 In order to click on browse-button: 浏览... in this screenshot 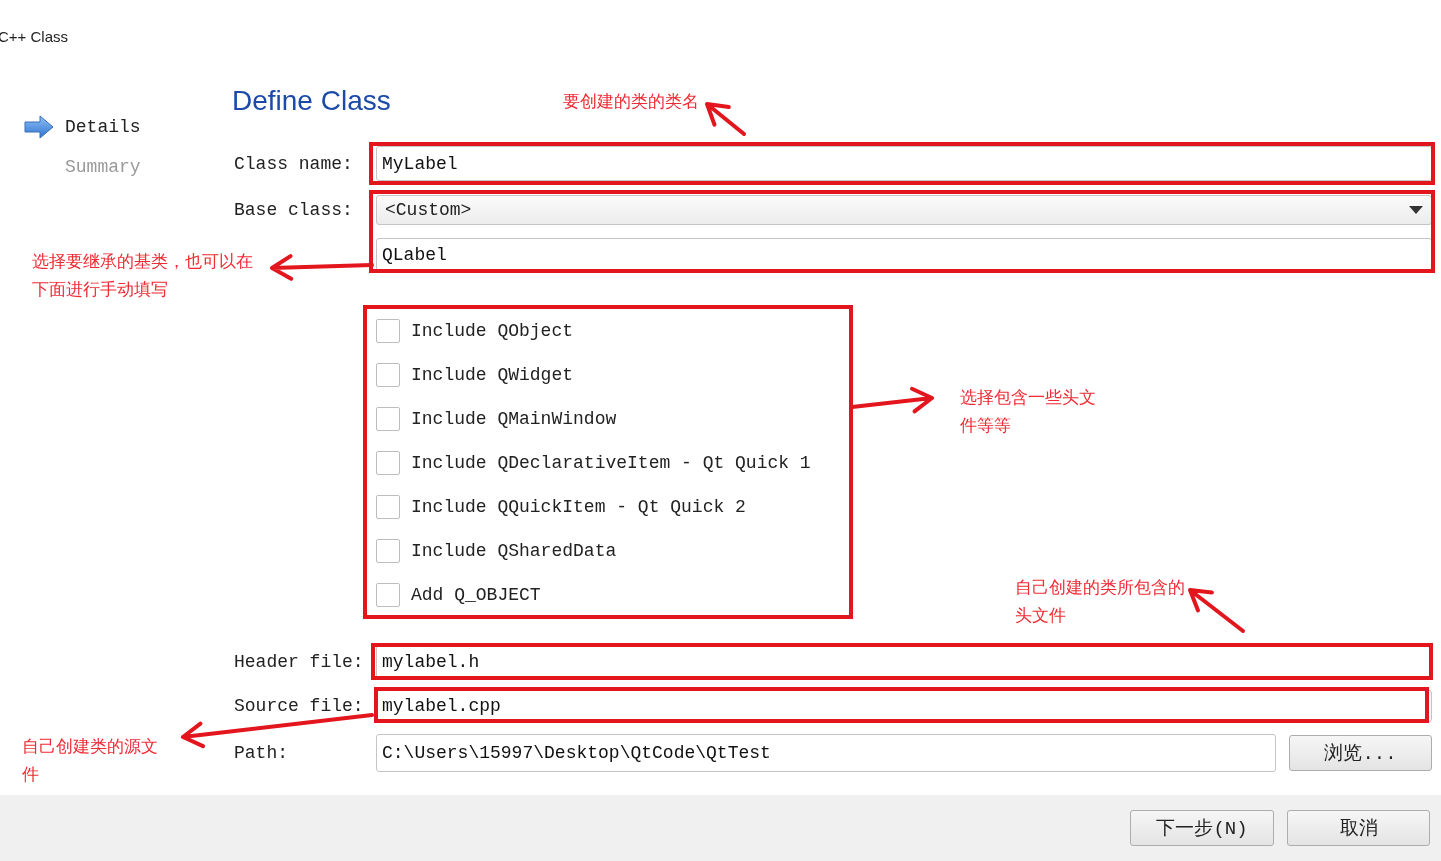, I will do `click(1360, 753)`.